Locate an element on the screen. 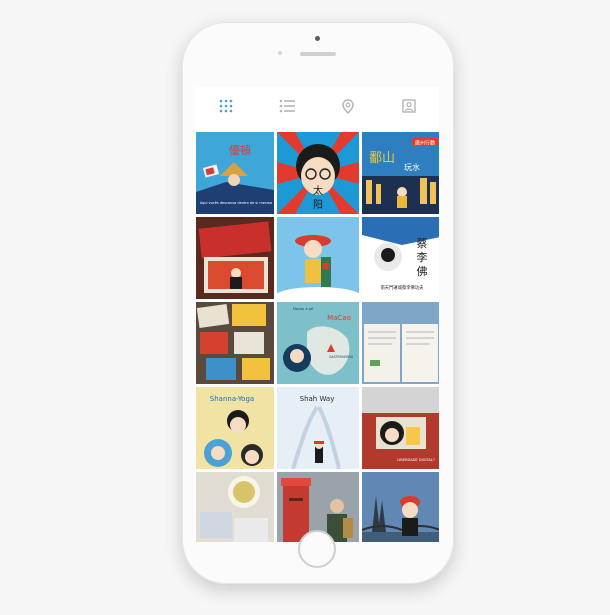 The height and width of the screenshot is (615, 610). home-button is located at coordinates (317, 549).